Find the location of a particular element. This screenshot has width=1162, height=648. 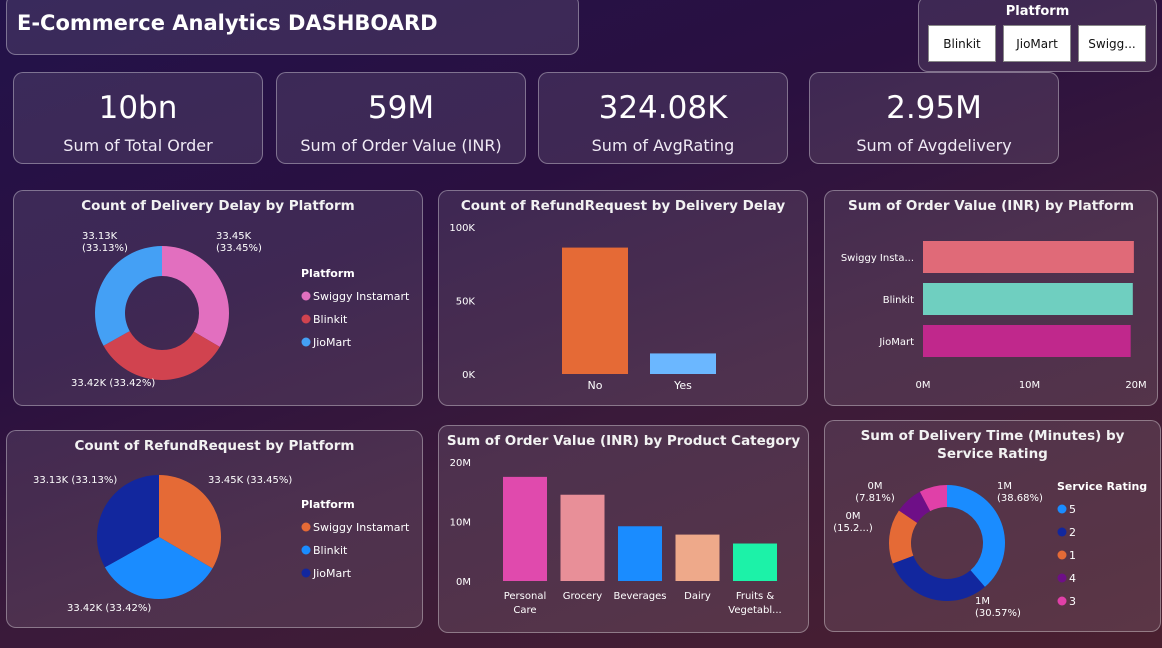

x-tick-label: 0M is located at coordinates (923, 385).